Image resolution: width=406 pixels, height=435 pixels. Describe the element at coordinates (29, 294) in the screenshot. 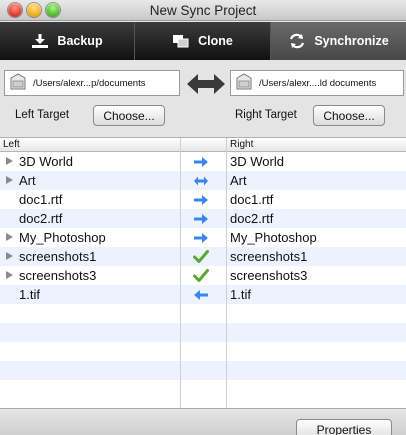

I see `left-item-name: 1.tif` at that location.